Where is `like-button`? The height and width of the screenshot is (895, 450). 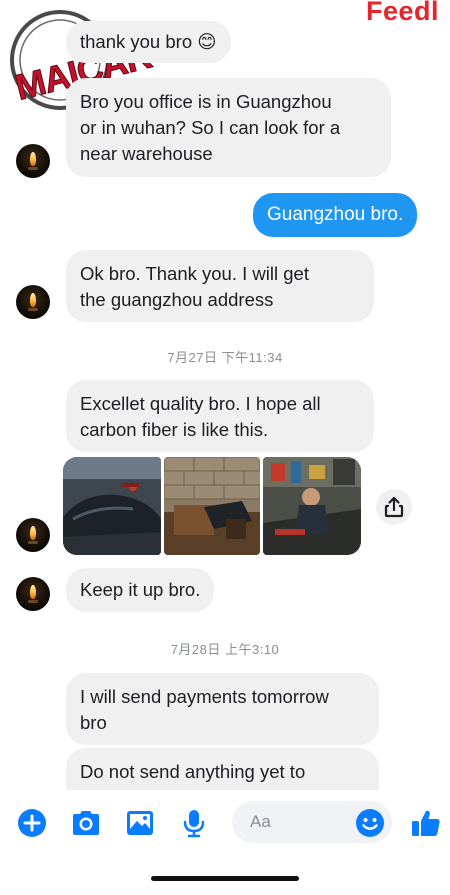
like-button is located at coordinates (426, 823).